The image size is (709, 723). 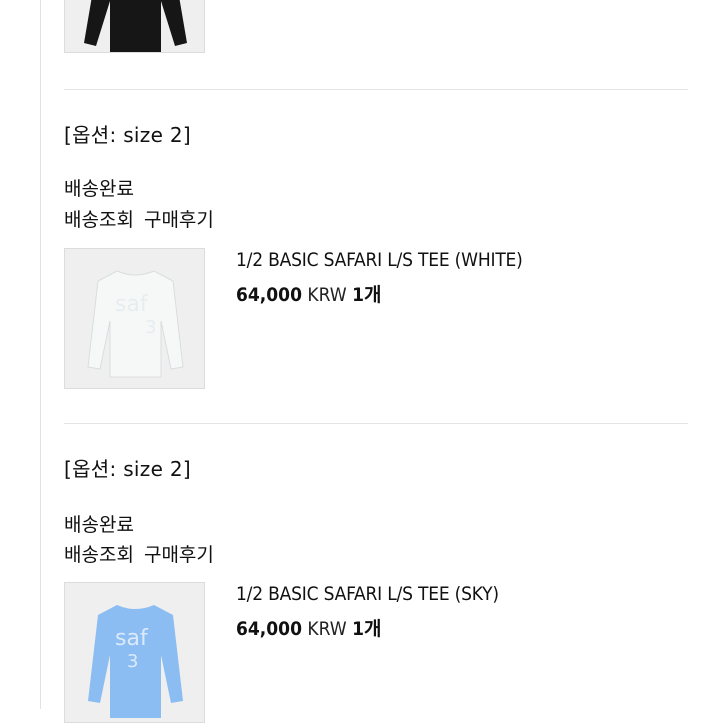 I want to click on black-tee-image, so click(x=135, y=26).